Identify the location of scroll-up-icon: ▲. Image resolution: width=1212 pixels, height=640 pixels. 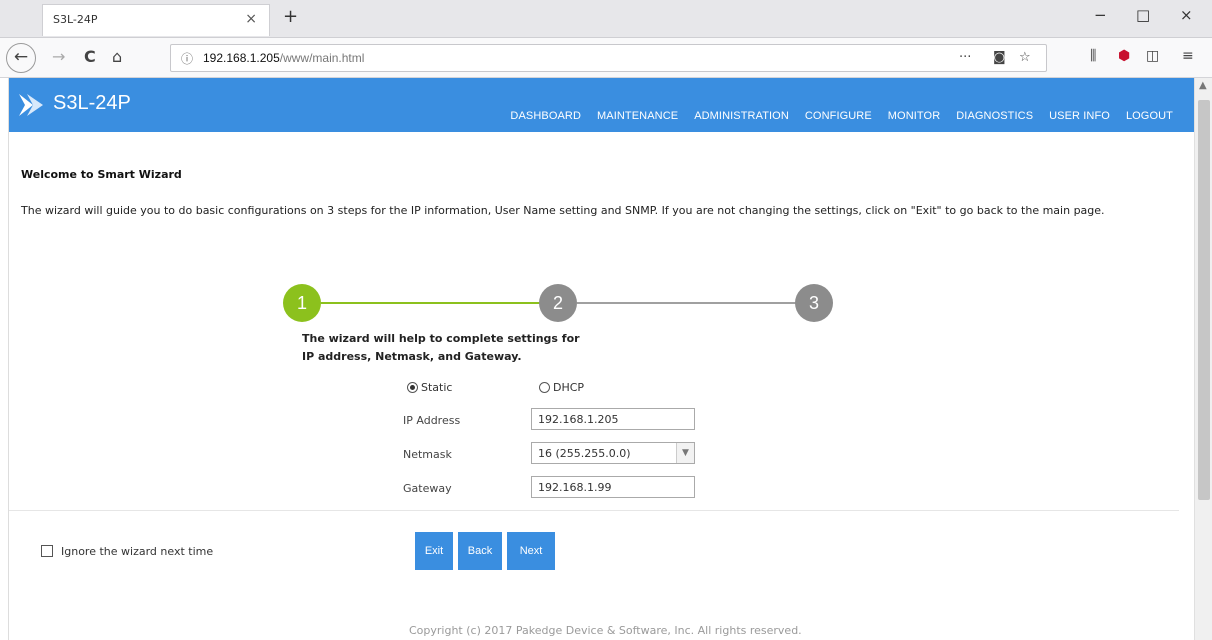
(1203, 85).